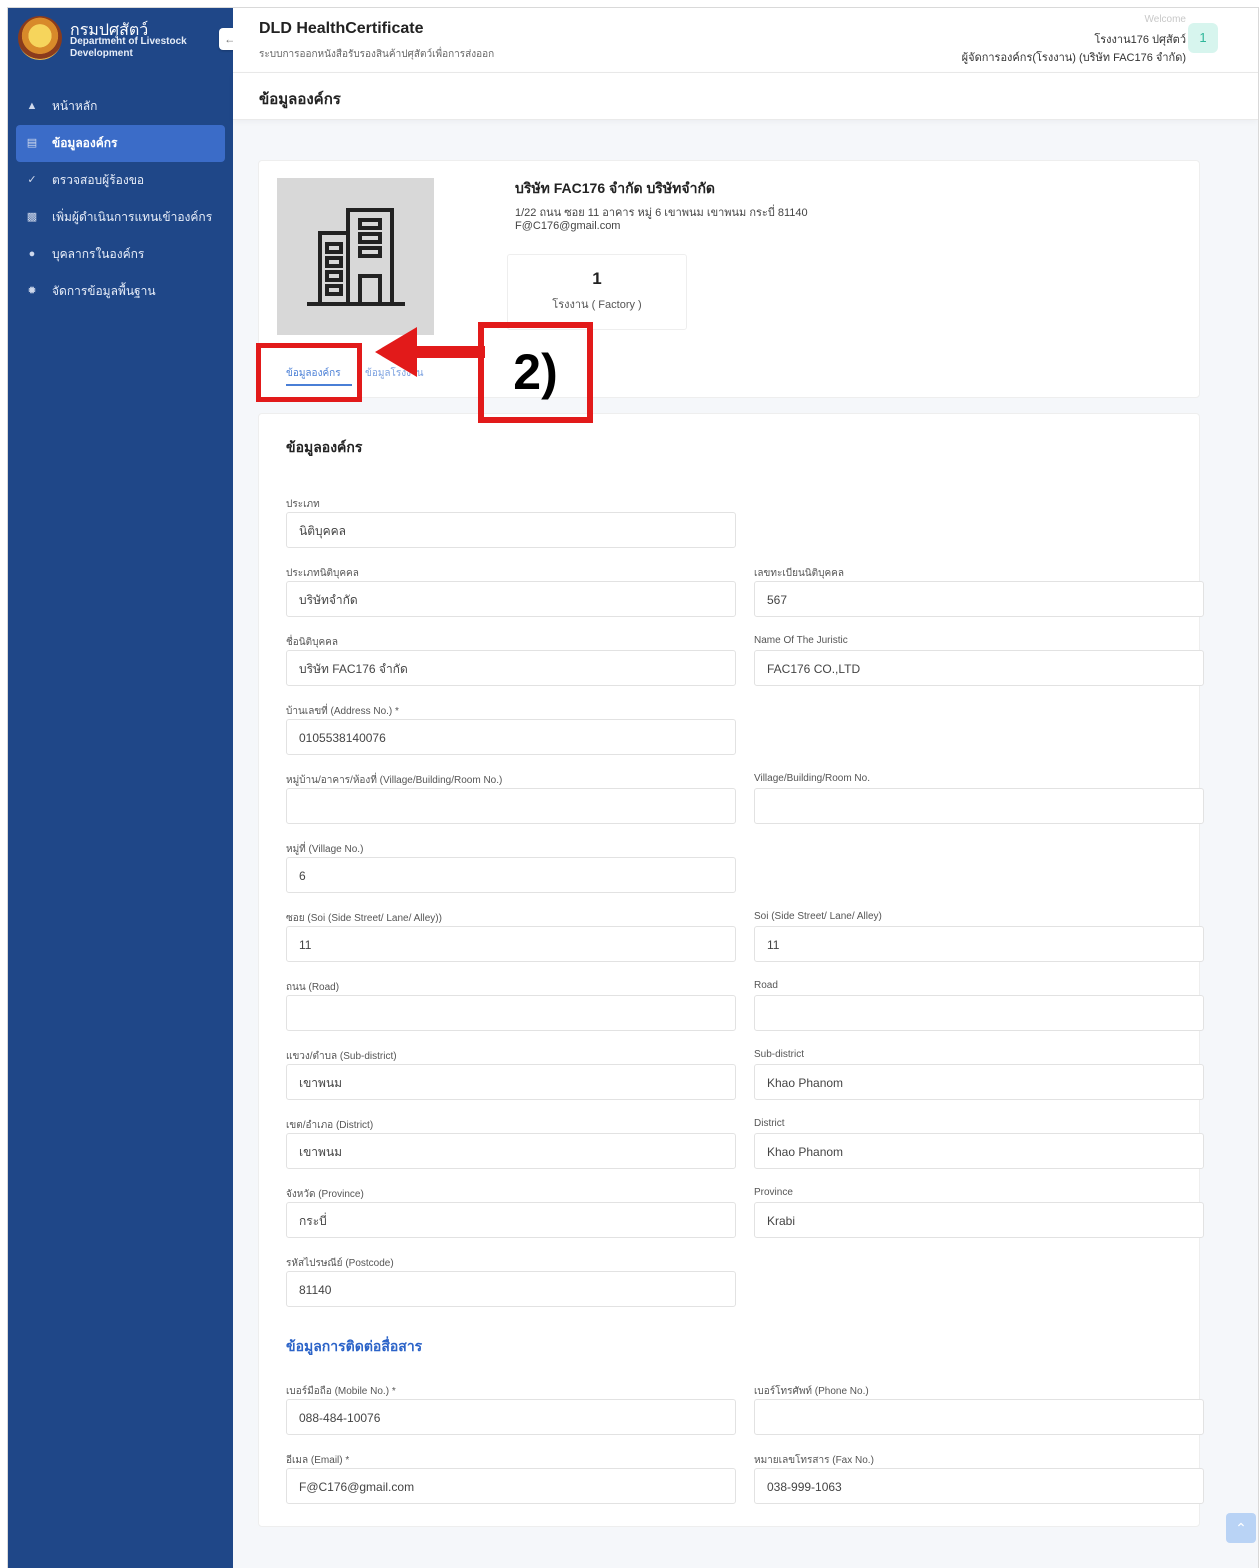 This screenshot has height=1568, width=1259. I want to click on sidebar-item-verify-requesters: ✓ ตรวจสอบผู้ร้องขอ, so click(120, 180).